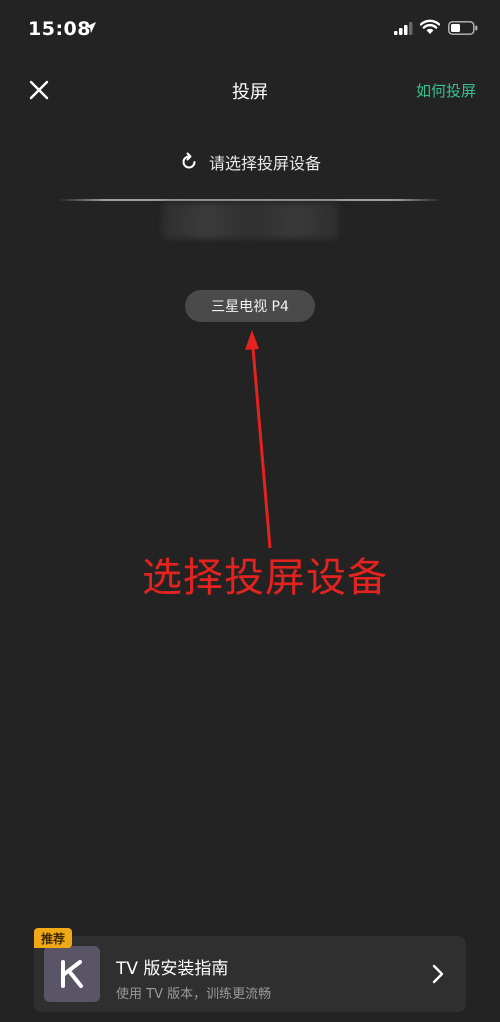  What do you see at coordinates (250, 306) in the screenshot?
I see `device-option: 三星电视 P4` at bounding box center [250, 306].